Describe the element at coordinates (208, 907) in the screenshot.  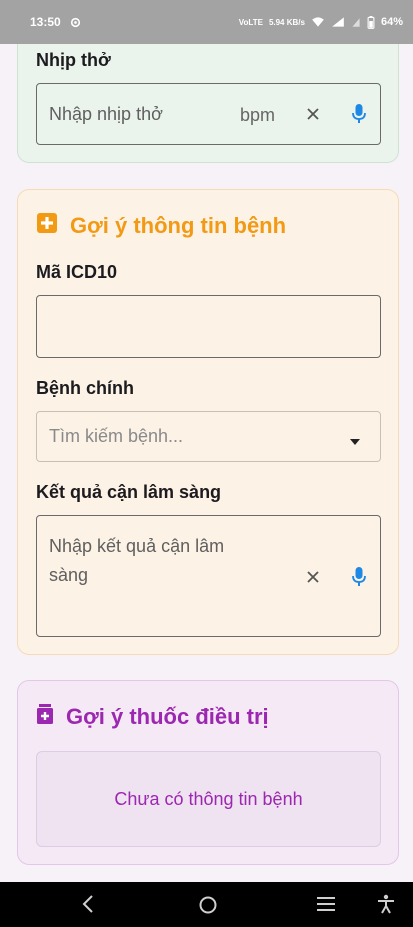
I see `home-icon` at that location.